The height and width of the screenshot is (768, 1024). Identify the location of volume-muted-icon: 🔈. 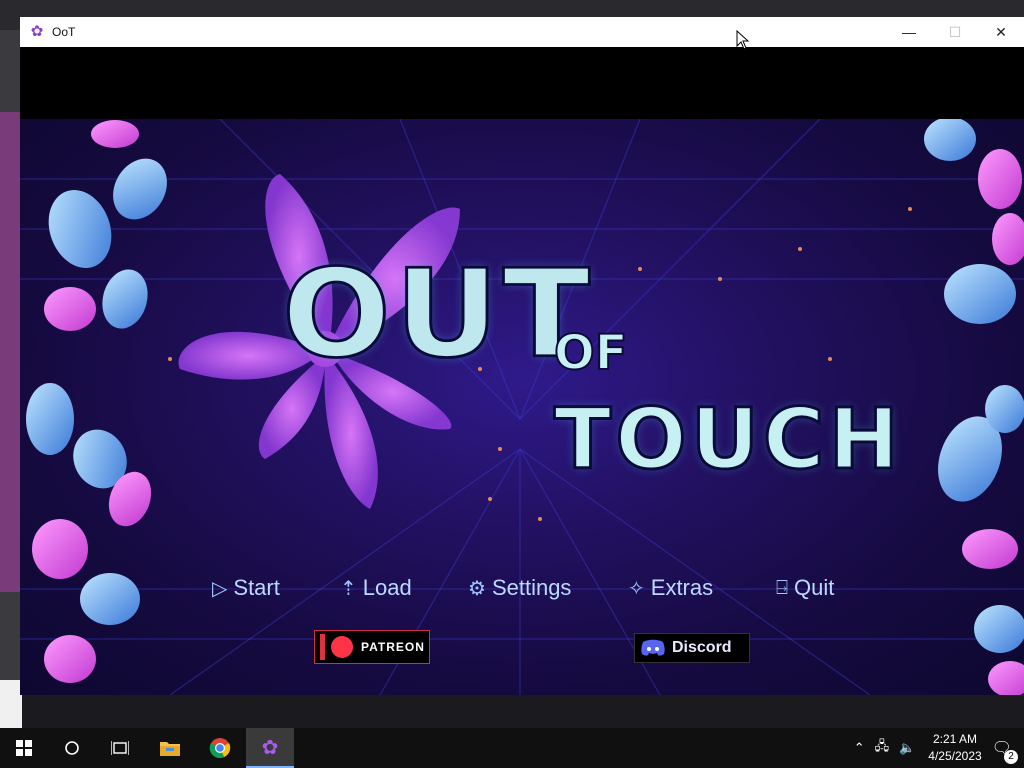
(907, 748).